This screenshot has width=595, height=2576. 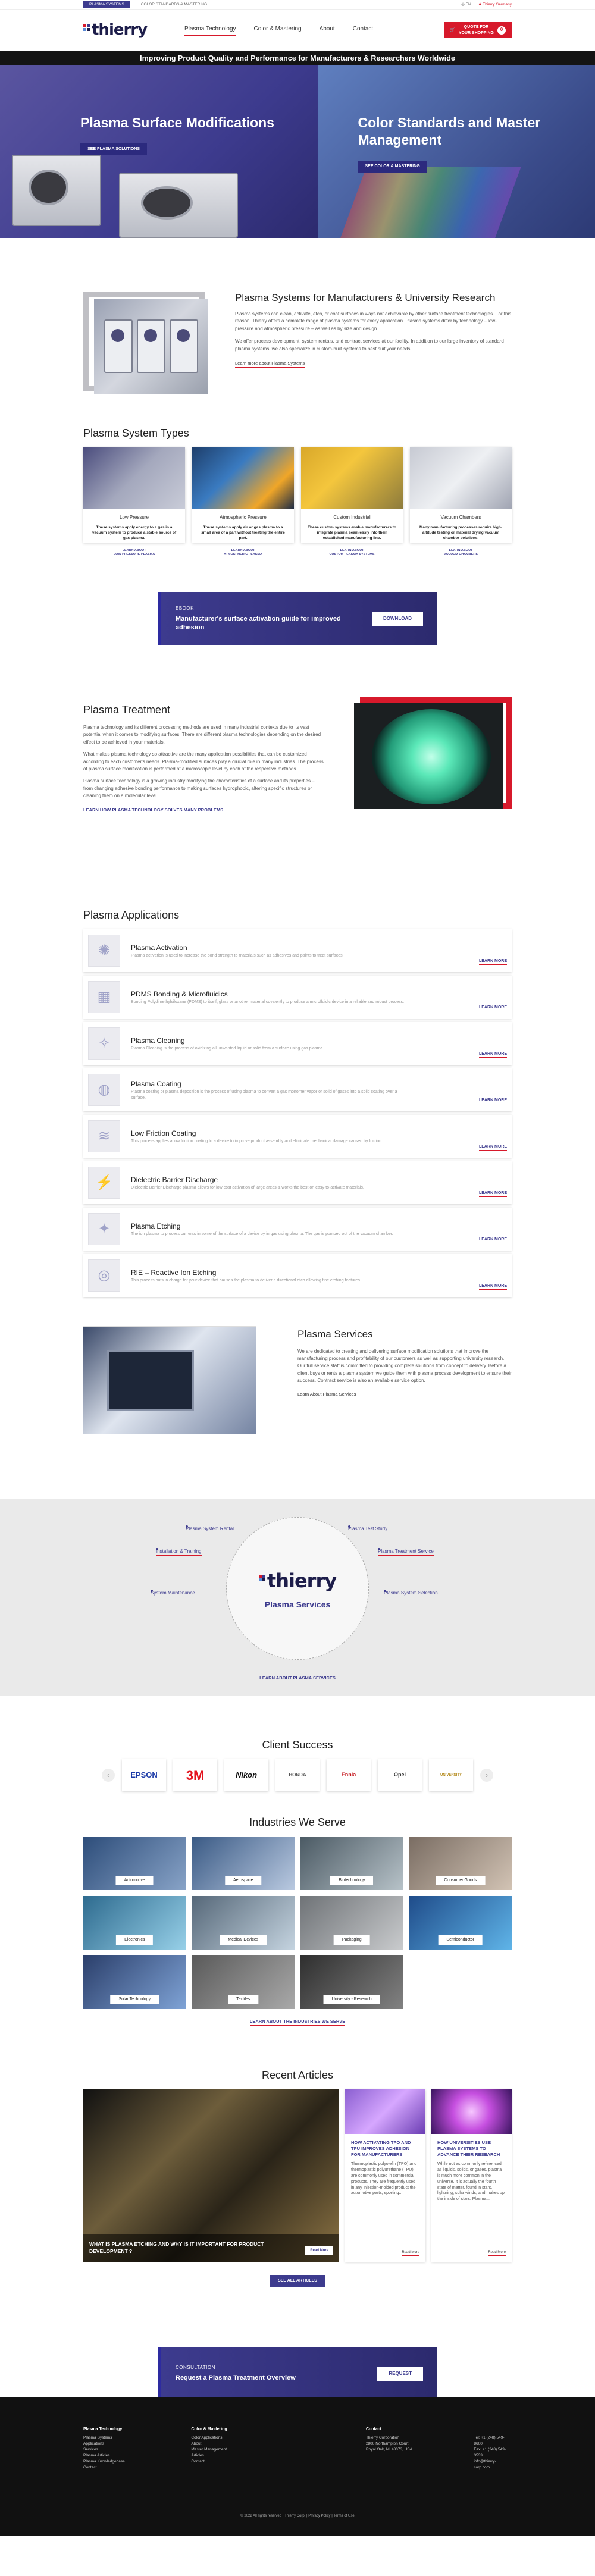 What do you see at coordinates (210, 1529) in the screenshot?
I see `node-system-rental: Plasma System Rental` at bounding box center [210, 1529].